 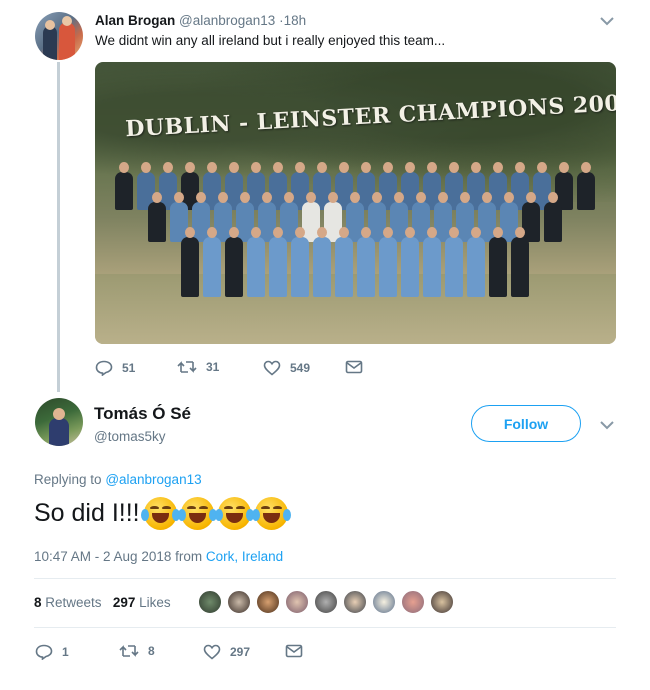 What do you see at coordinates (142, 414) in the screenshot?
I see `author-name: Tomás Ó Sé` at bounding box center [142, 414].